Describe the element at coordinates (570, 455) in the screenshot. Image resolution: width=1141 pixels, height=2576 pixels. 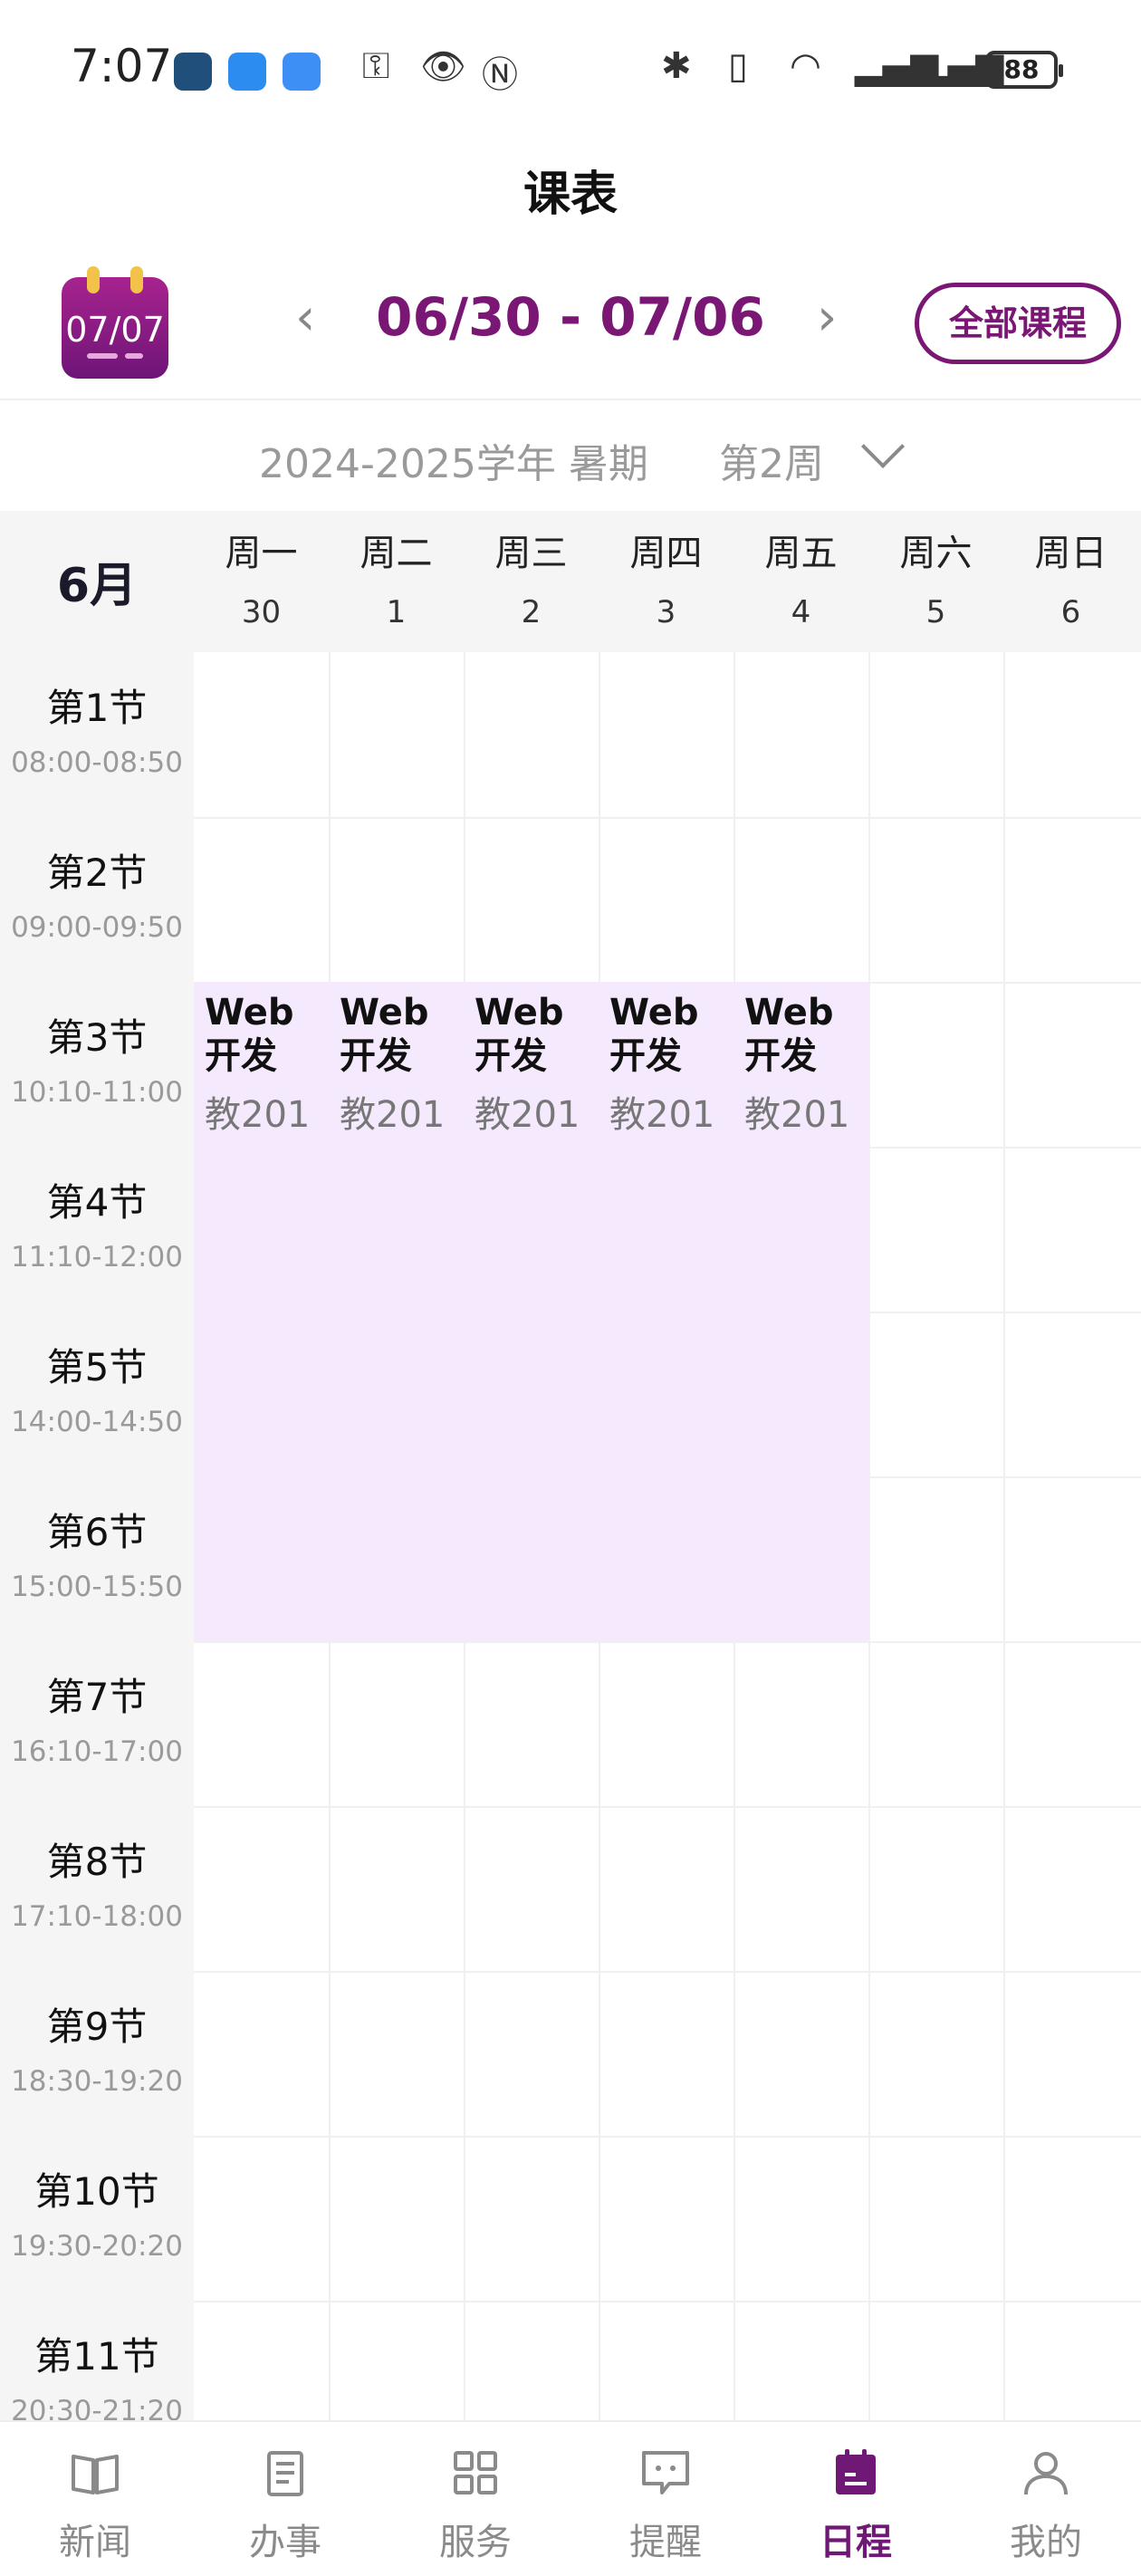
I see `term-selector: 2024-2025学年 暑期 第2周` at that location.